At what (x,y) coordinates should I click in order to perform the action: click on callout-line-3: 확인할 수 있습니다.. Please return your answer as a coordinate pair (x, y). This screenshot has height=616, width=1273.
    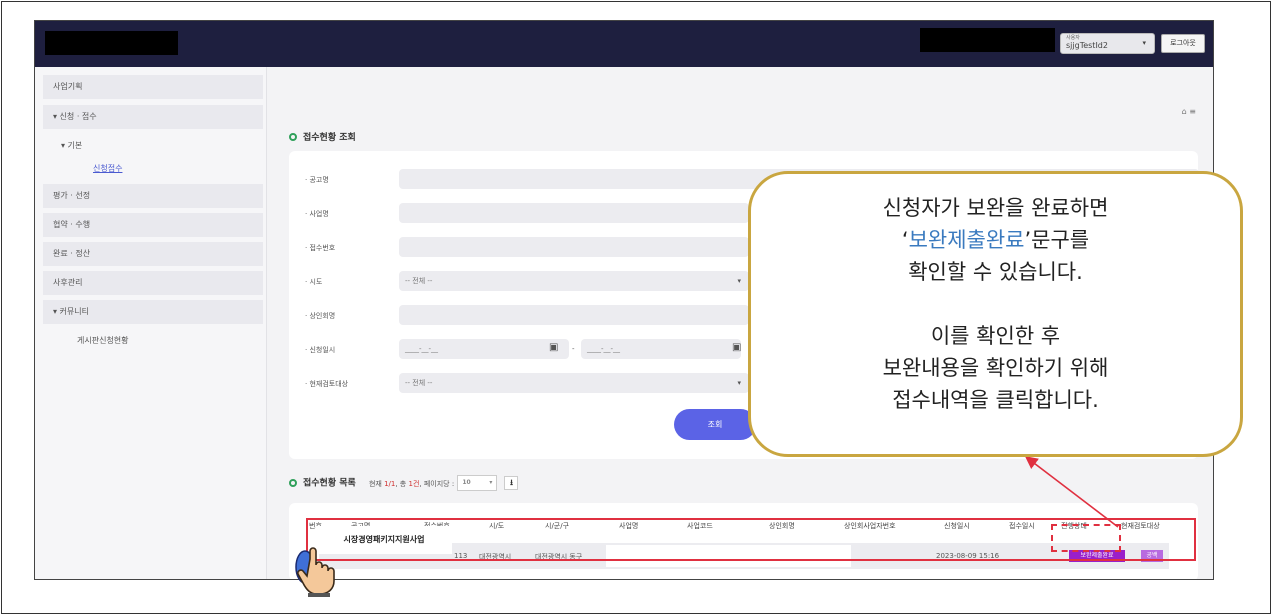
    Looking at the image, I should click on (995, 272).